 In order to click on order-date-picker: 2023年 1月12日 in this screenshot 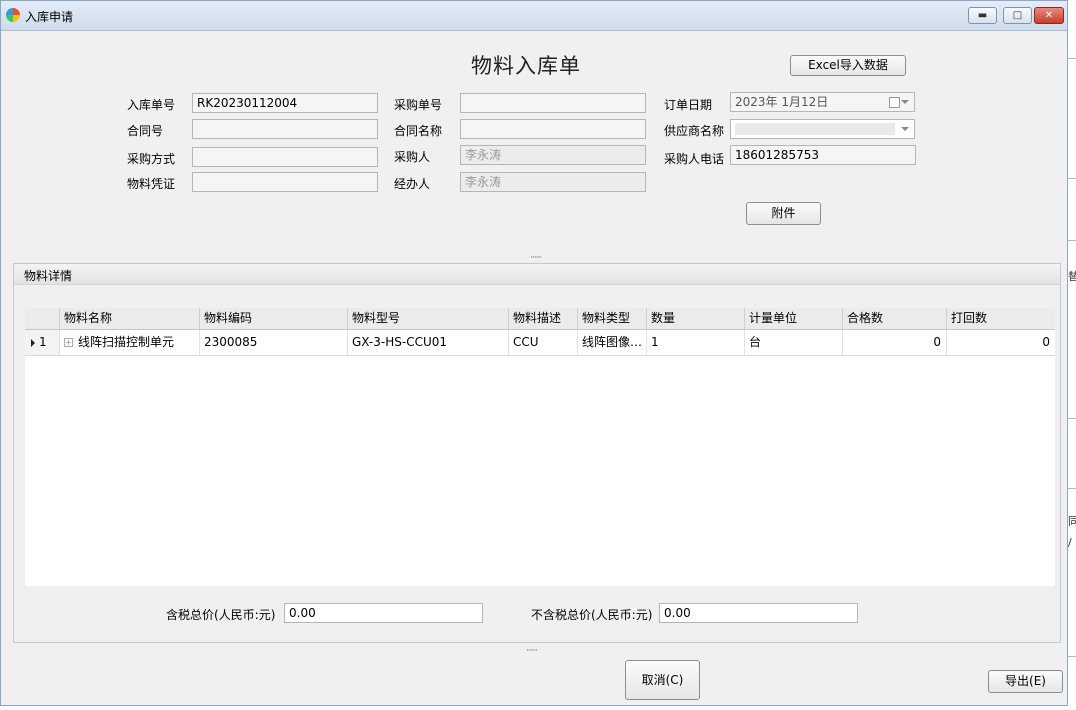, I will do `click(822, 102)`.